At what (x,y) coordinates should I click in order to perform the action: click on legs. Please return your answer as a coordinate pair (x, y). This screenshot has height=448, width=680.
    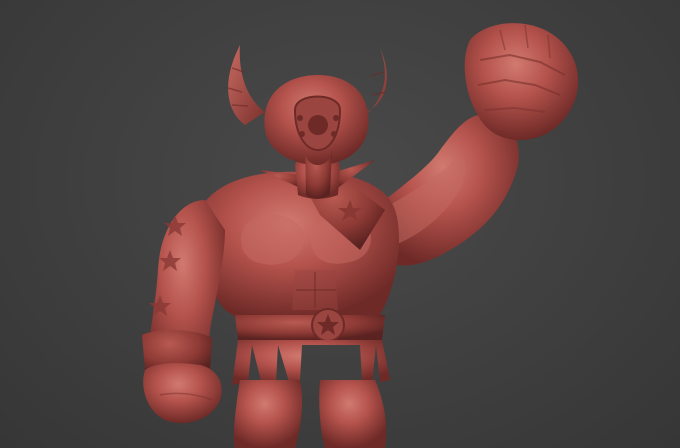
    Looking at the image, I should click on (310, 414).